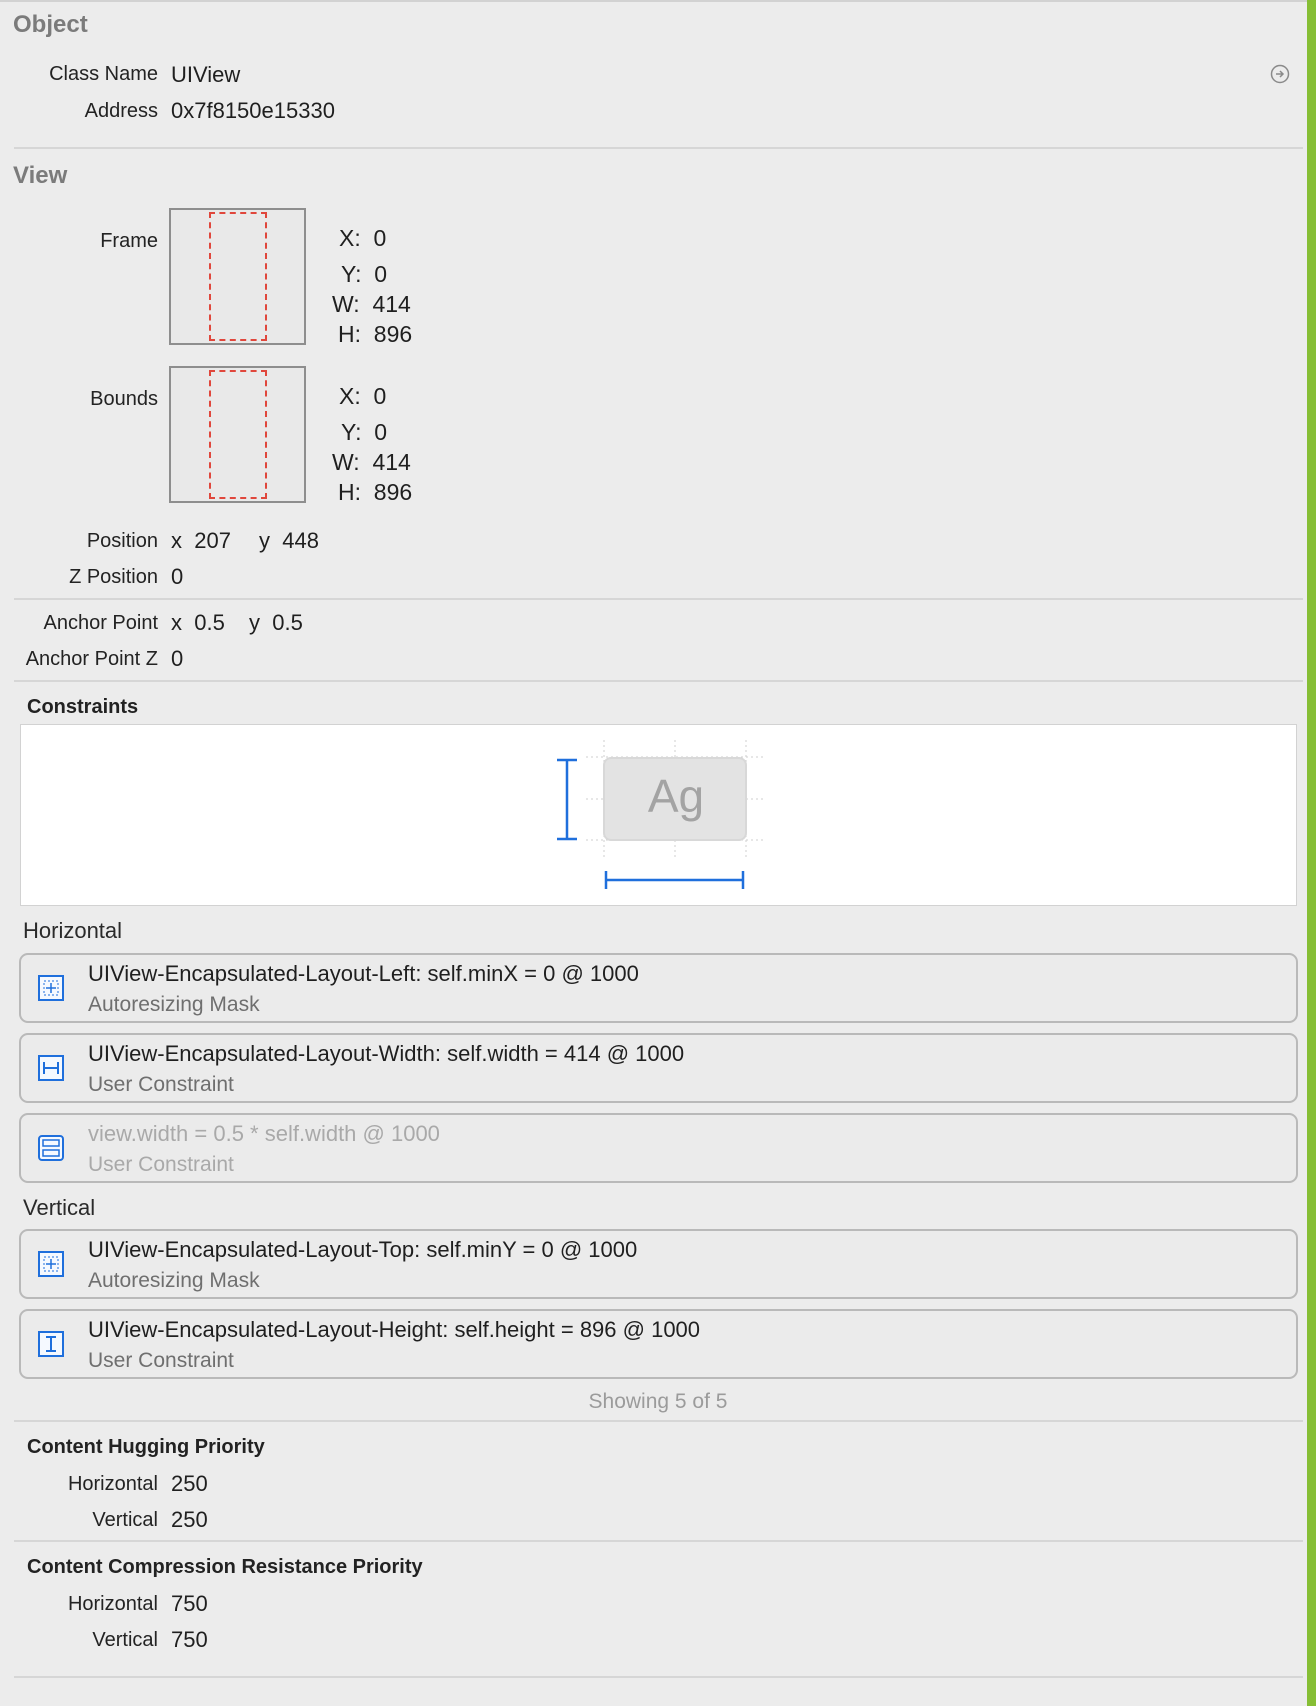  Describe the element at coordinates (59, 1207) in the screenshot. I see `vertical-group-label: Vertical` at that location.